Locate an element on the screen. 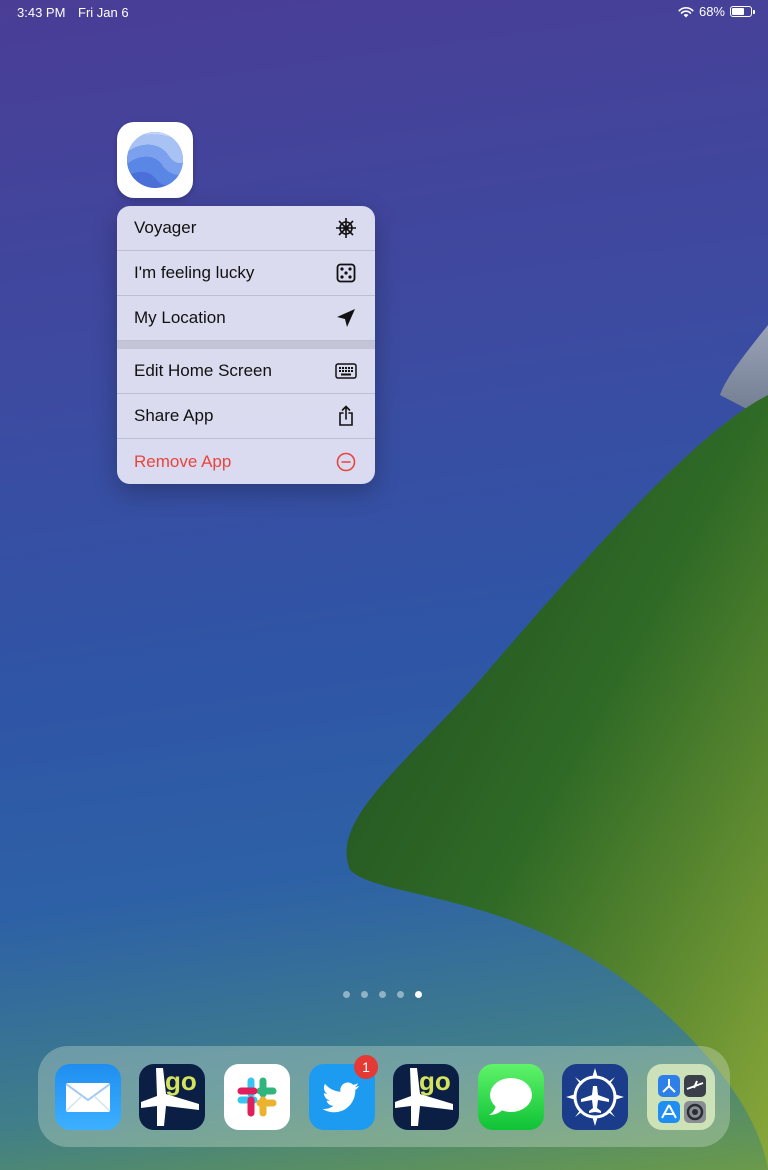  ship-wheel-icon is located at coordinates (346, 228).